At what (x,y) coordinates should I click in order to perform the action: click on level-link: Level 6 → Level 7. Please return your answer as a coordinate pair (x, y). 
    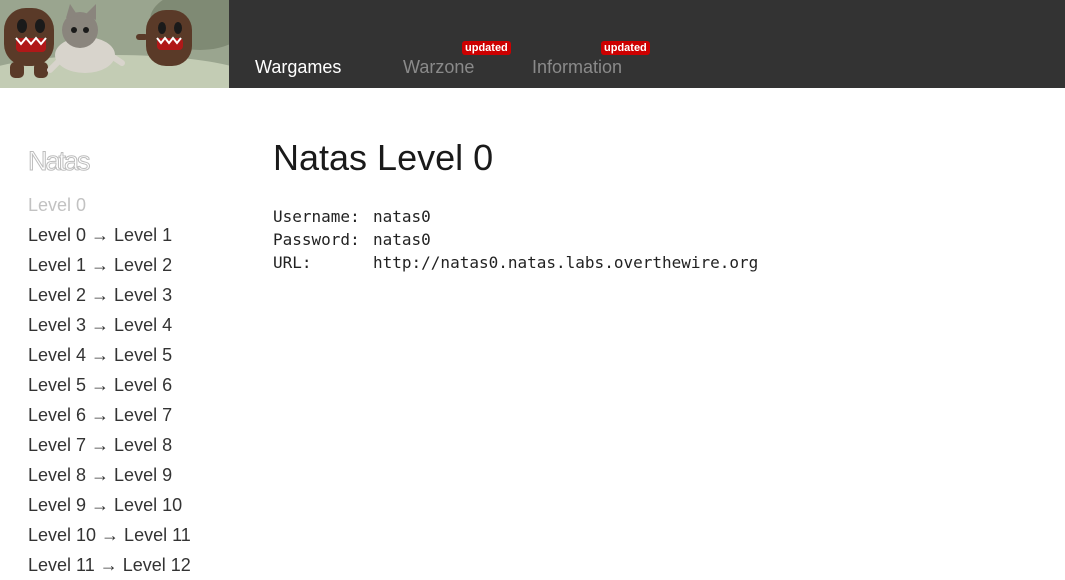
    Looking at the image, I should click on (128, 415).